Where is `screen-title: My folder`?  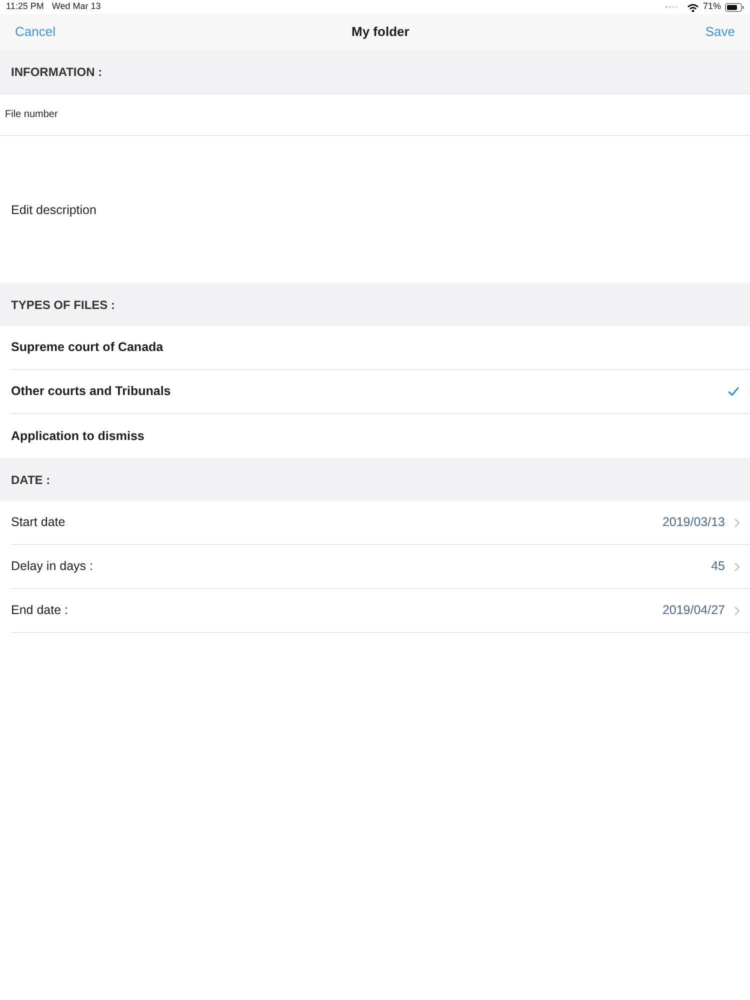 screen-title: My folder is located at coordinates (381, 32).